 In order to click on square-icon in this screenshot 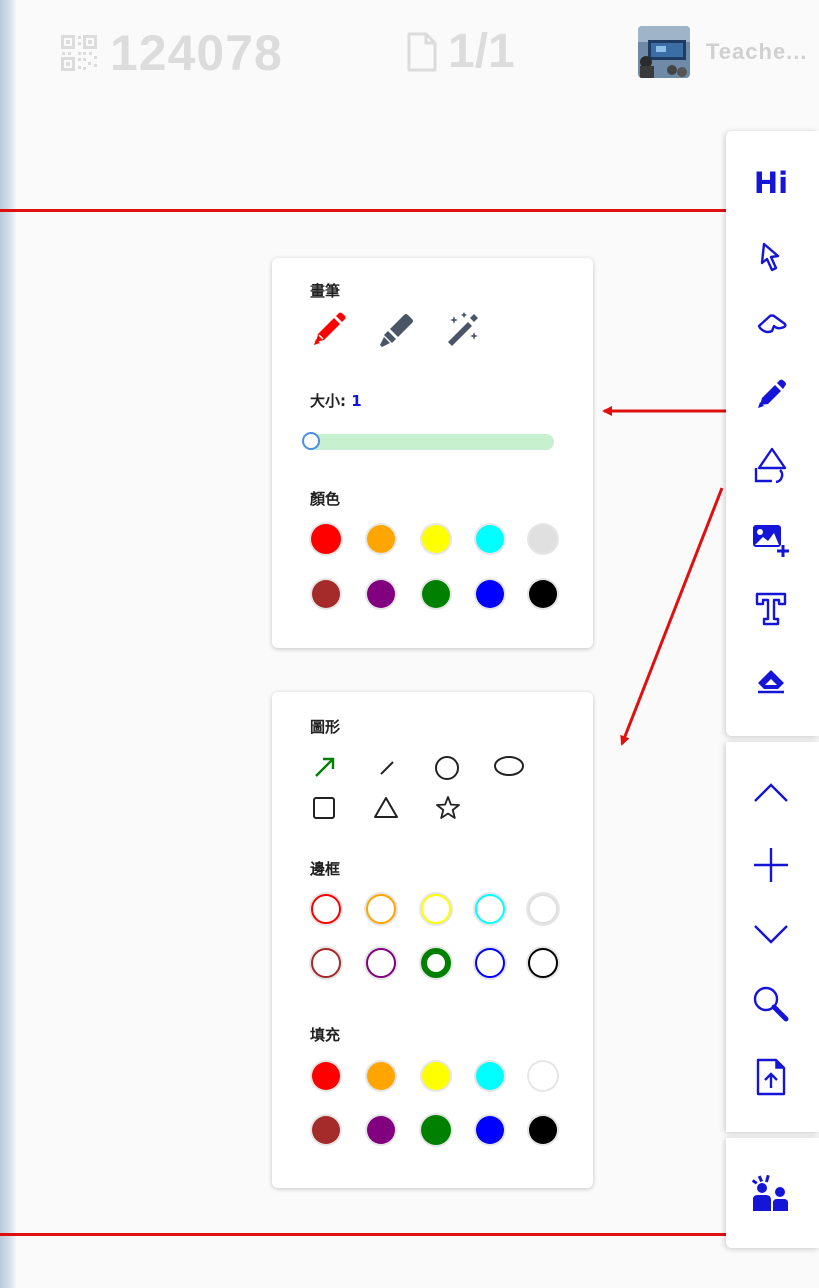, I will do `click(324, 808)`.